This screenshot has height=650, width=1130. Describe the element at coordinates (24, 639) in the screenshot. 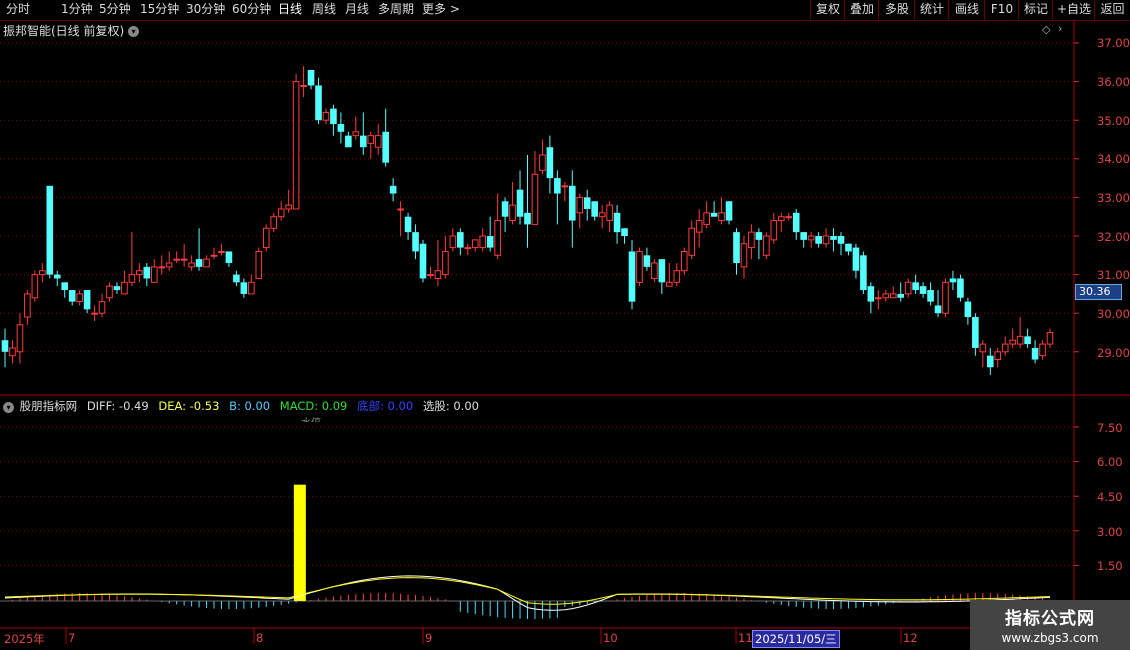

I see `date-tick: 2025年` at that location.